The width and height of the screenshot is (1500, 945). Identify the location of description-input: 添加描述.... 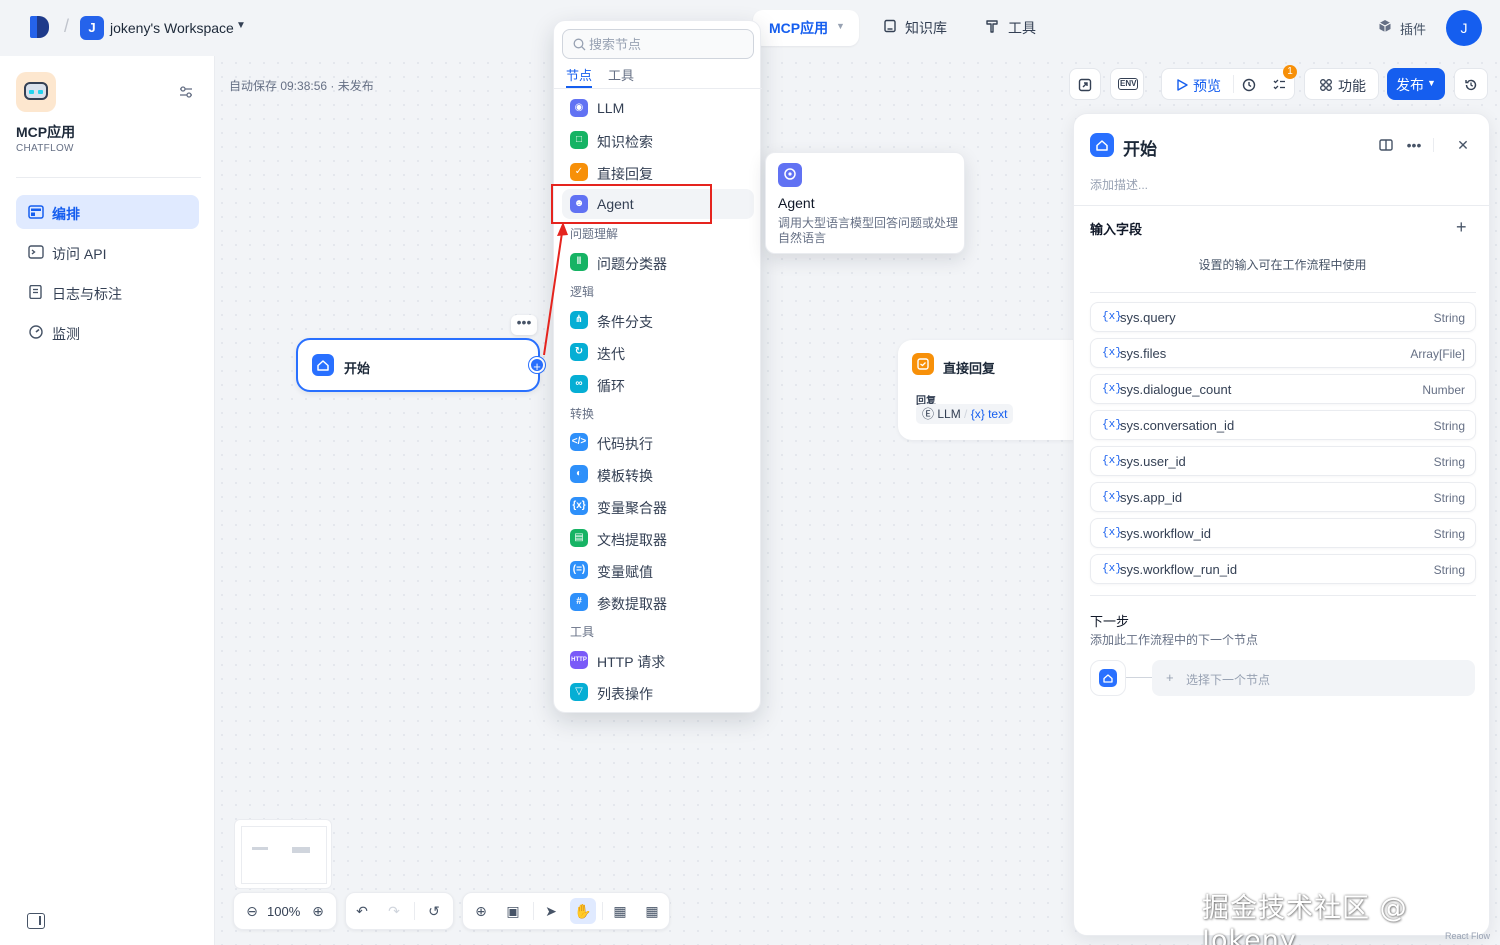
(1119, 184).